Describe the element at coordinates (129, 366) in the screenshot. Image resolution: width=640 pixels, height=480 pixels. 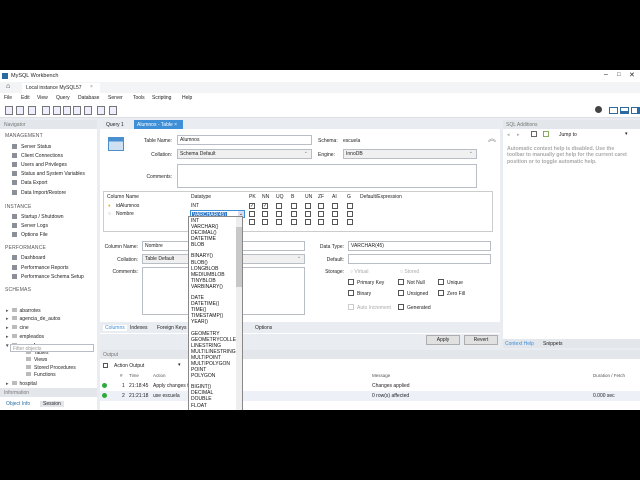
I see `output-type-select: Action Output` at that location.